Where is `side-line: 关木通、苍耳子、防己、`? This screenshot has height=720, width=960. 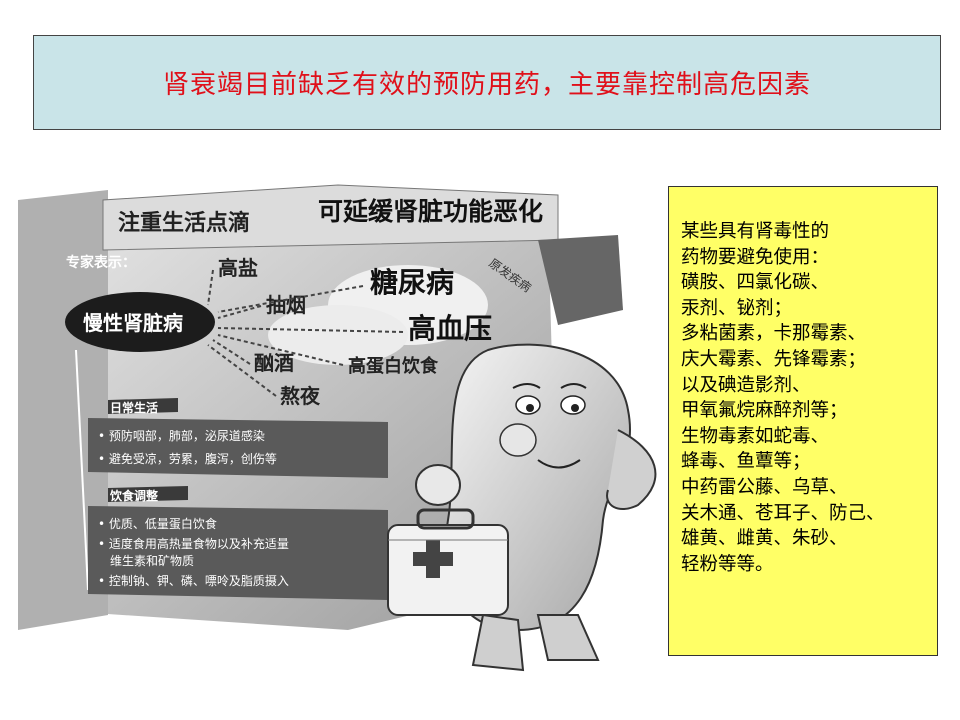 side-line: 关木通、苍耳子、防己、 is located at coordinates (783, 513).